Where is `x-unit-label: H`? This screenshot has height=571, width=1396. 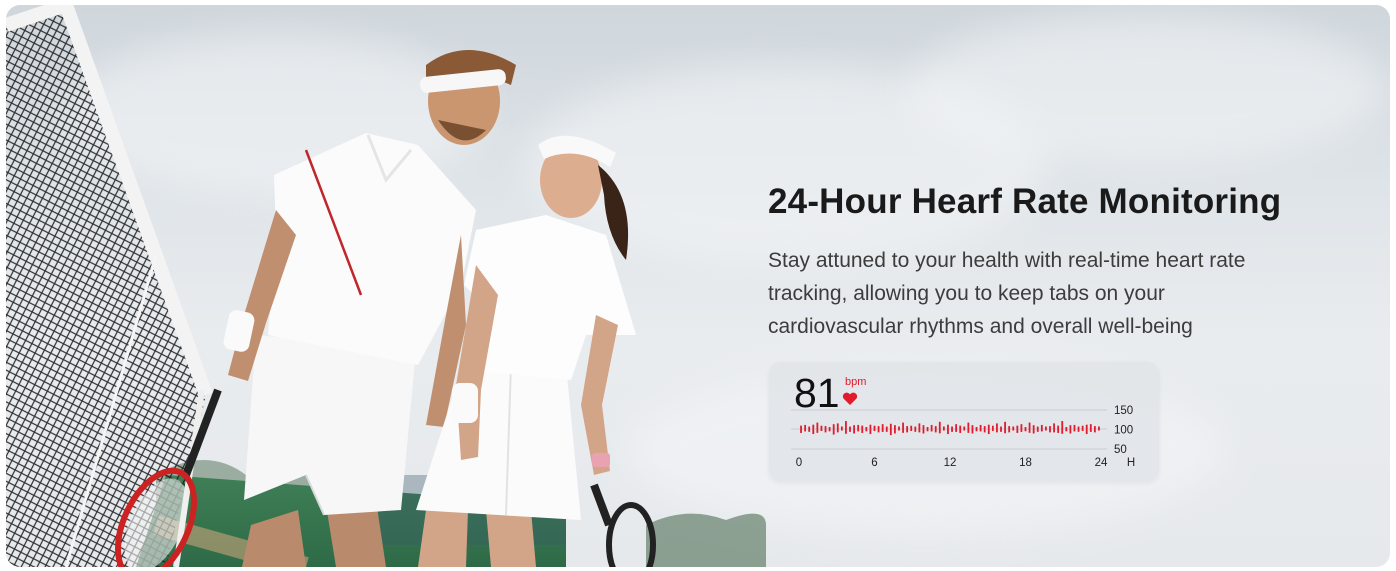
x-unit-label: H is located at coordinates (1131, 463).